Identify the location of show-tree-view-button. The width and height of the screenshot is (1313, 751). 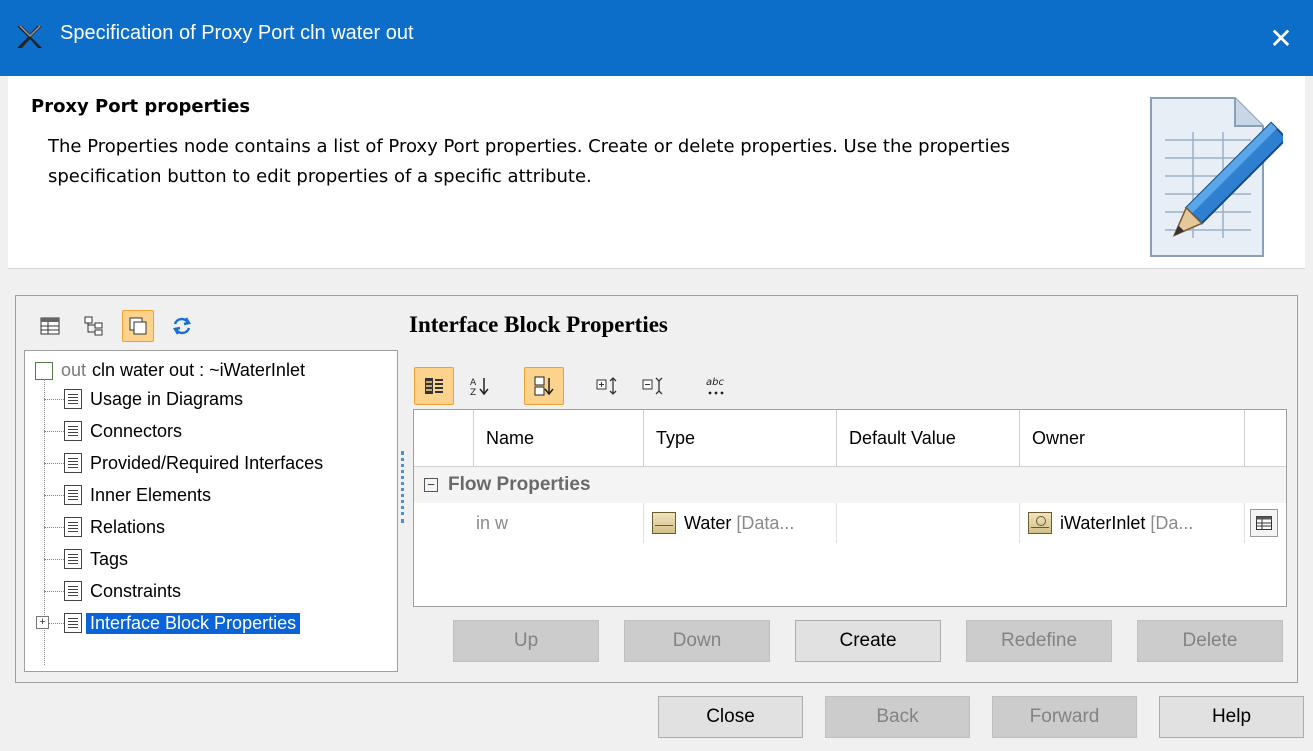
(94, 326).